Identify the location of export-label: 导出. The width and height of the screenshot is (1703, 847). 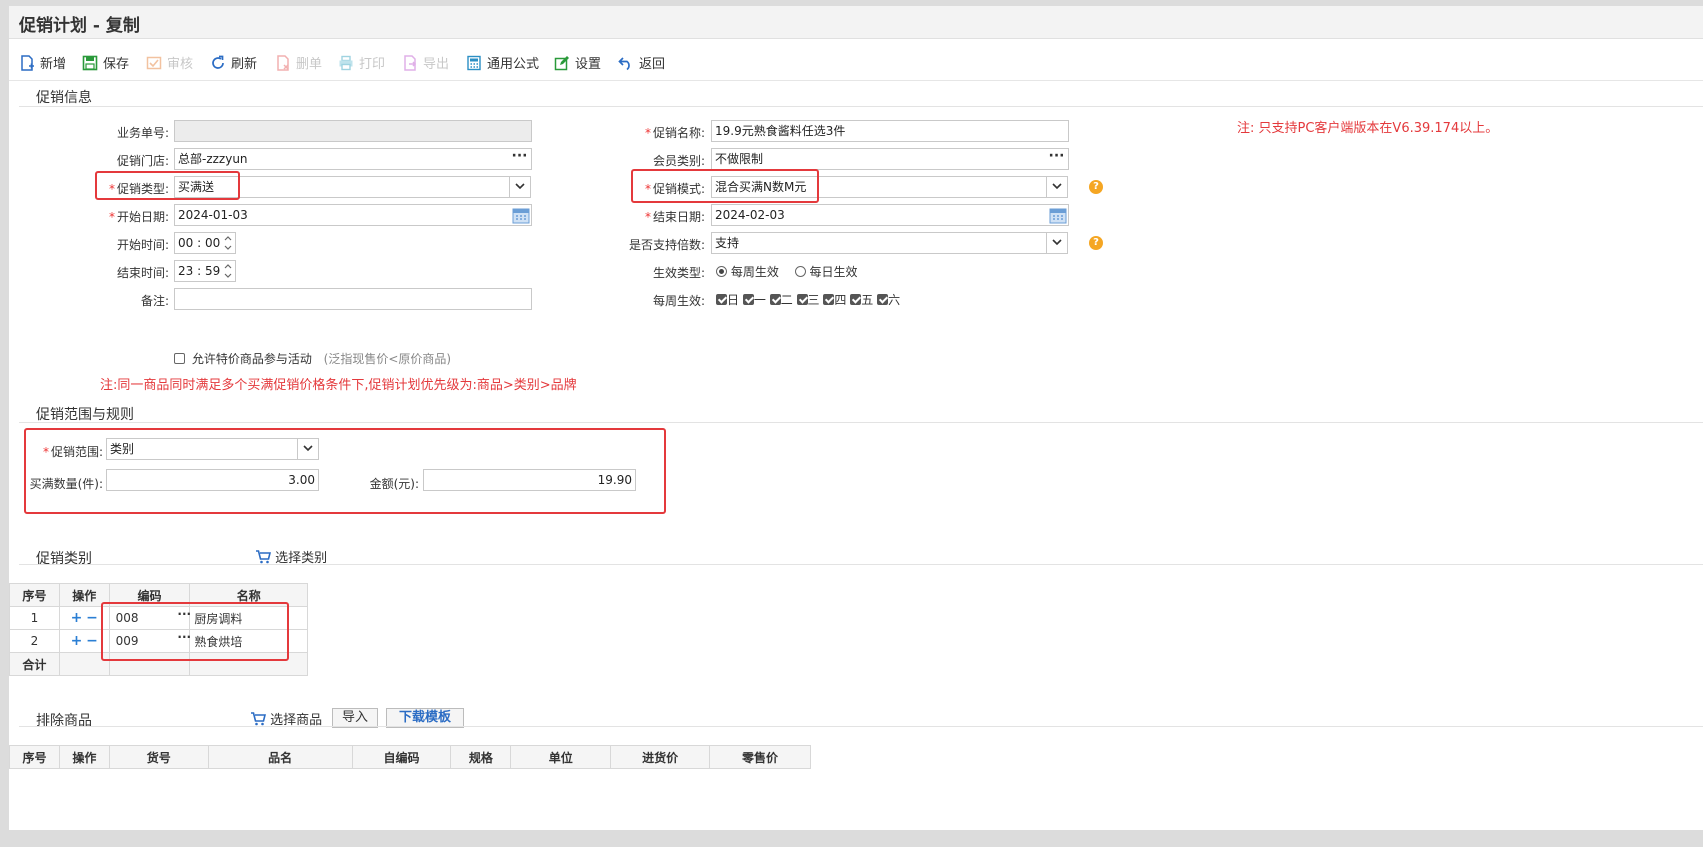
(436, 64).